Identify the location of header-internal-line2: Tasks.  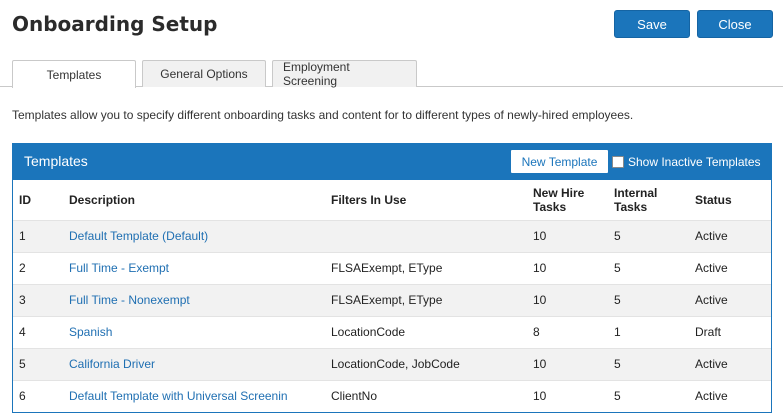
(631, 206).